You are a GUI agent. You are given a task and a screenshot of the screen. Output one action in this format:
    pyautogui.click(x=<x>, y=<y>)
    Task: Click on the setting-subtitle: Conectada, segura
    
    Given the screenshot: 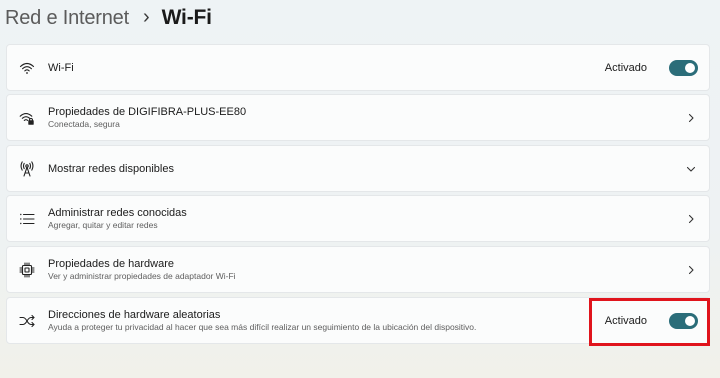 What is the action you would take?
    pyautogui.click(x=84, y=124)
    